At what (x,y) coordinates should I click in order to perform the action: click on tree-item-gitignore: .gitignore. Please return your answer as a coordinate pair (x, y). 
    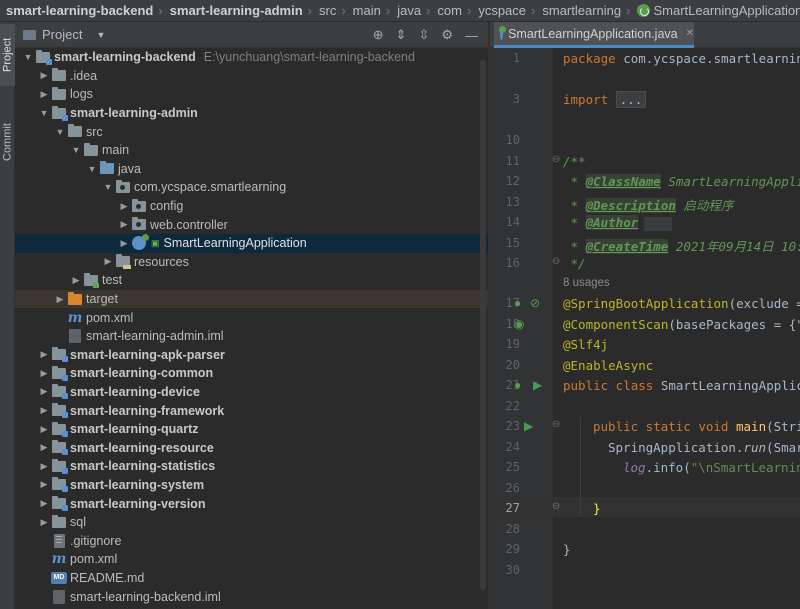
    Looking at the image, I should click on (251, 540).